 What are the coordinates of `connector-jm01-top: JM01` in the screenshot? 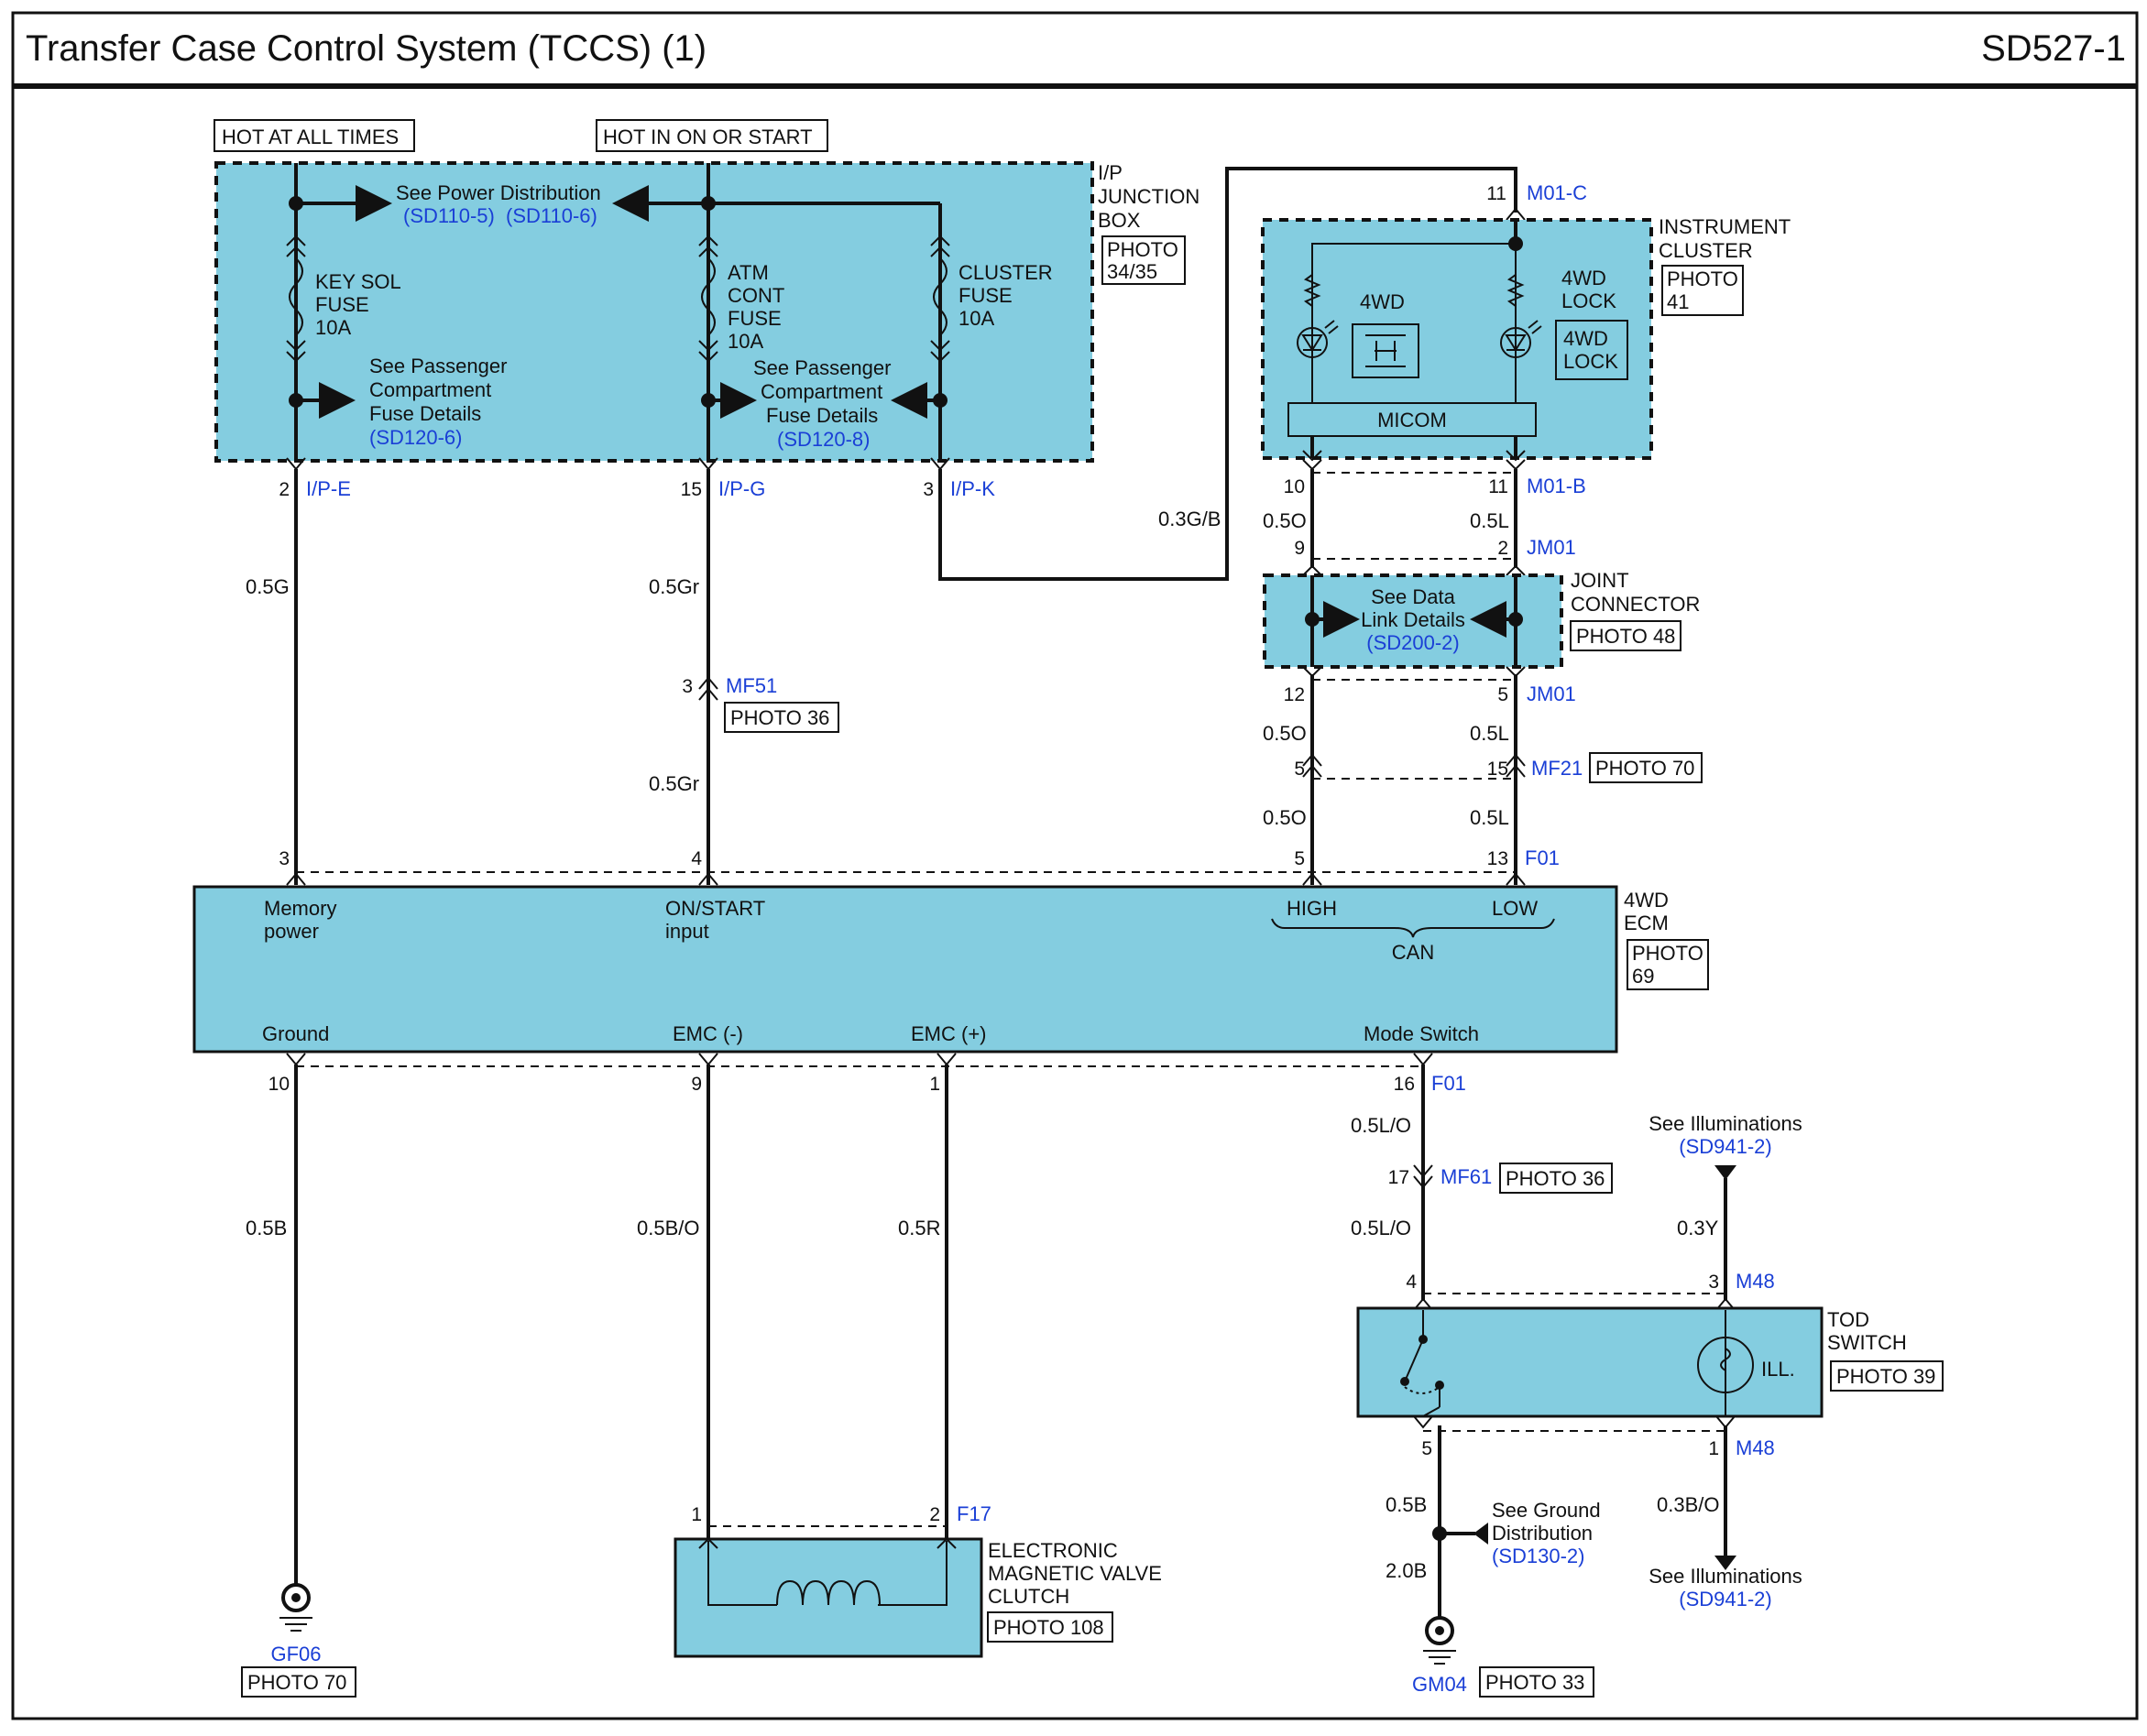 It's located at (1551, 548).